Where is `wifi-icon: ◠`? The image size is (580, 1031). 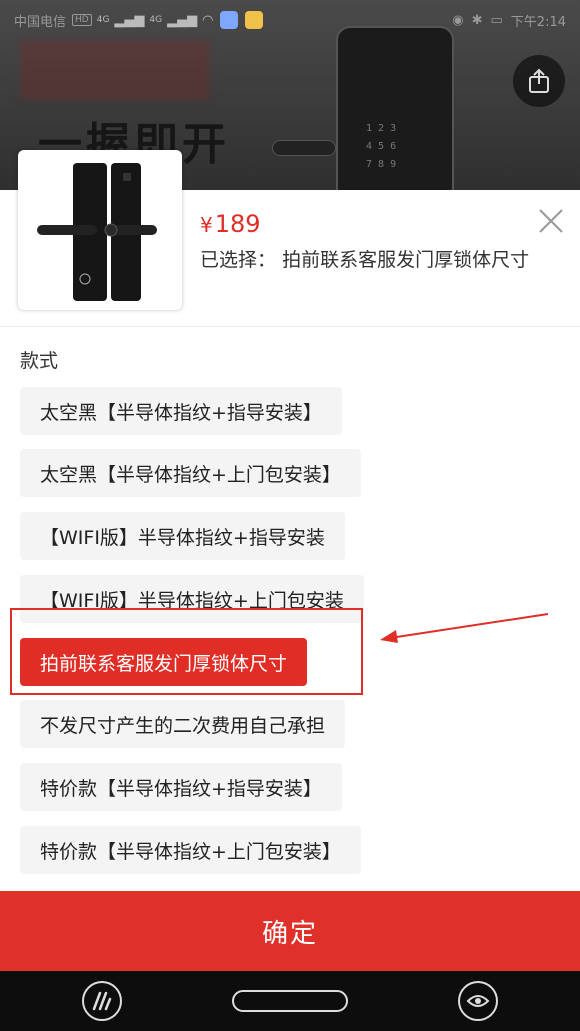
wifi-icon: ◠ is located at coordinates (208, 20).